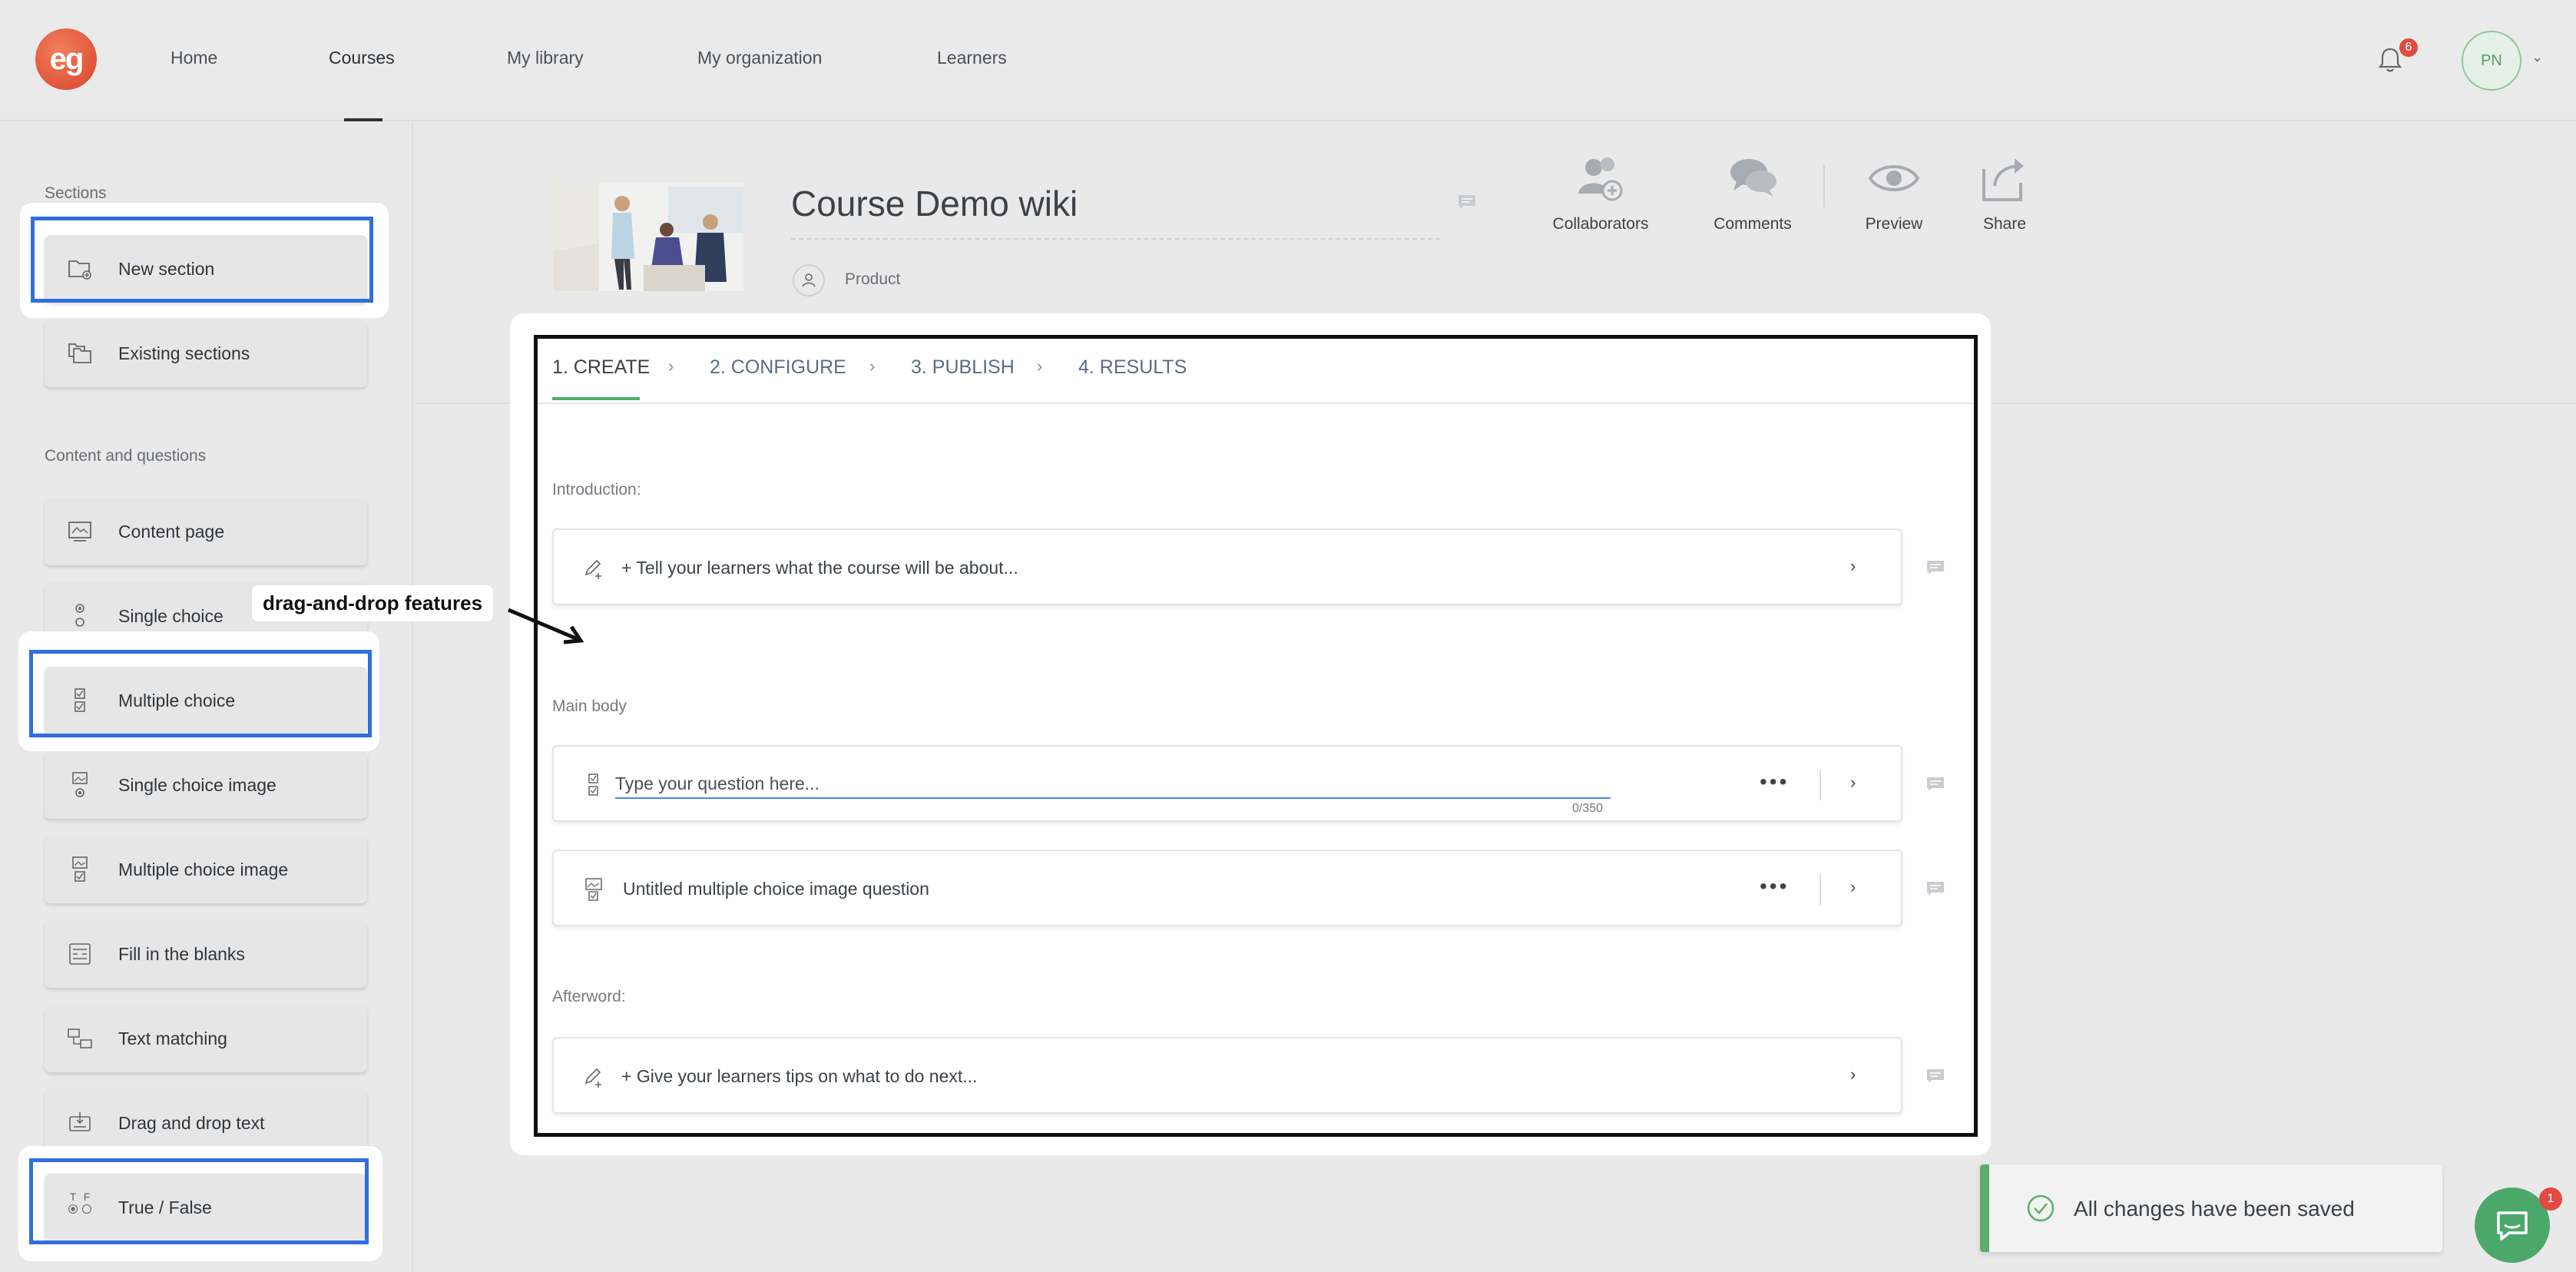 The image size is (2576, 1272). I want to click on content-page-icon, so click(79, 532).